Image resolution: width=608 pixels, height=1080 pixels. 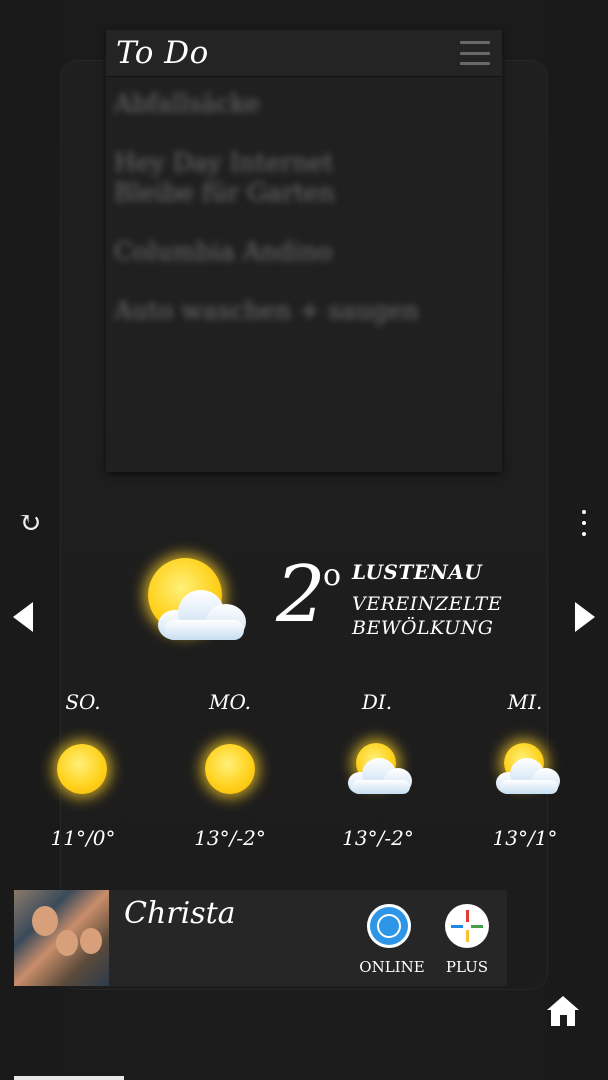 What do you see at coordinates (417, 572) in the screenshot?
I see `city-name: LUSTENAU` at bounding box center [417, 572].